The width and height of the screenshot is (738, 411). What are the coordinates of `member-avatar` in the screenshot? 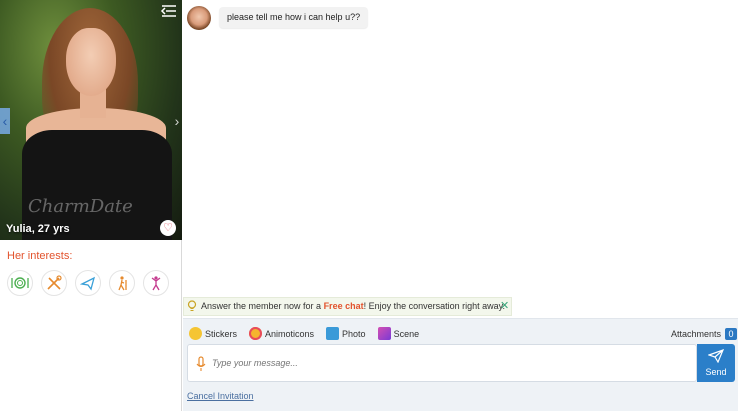 It's located at (199, 18).